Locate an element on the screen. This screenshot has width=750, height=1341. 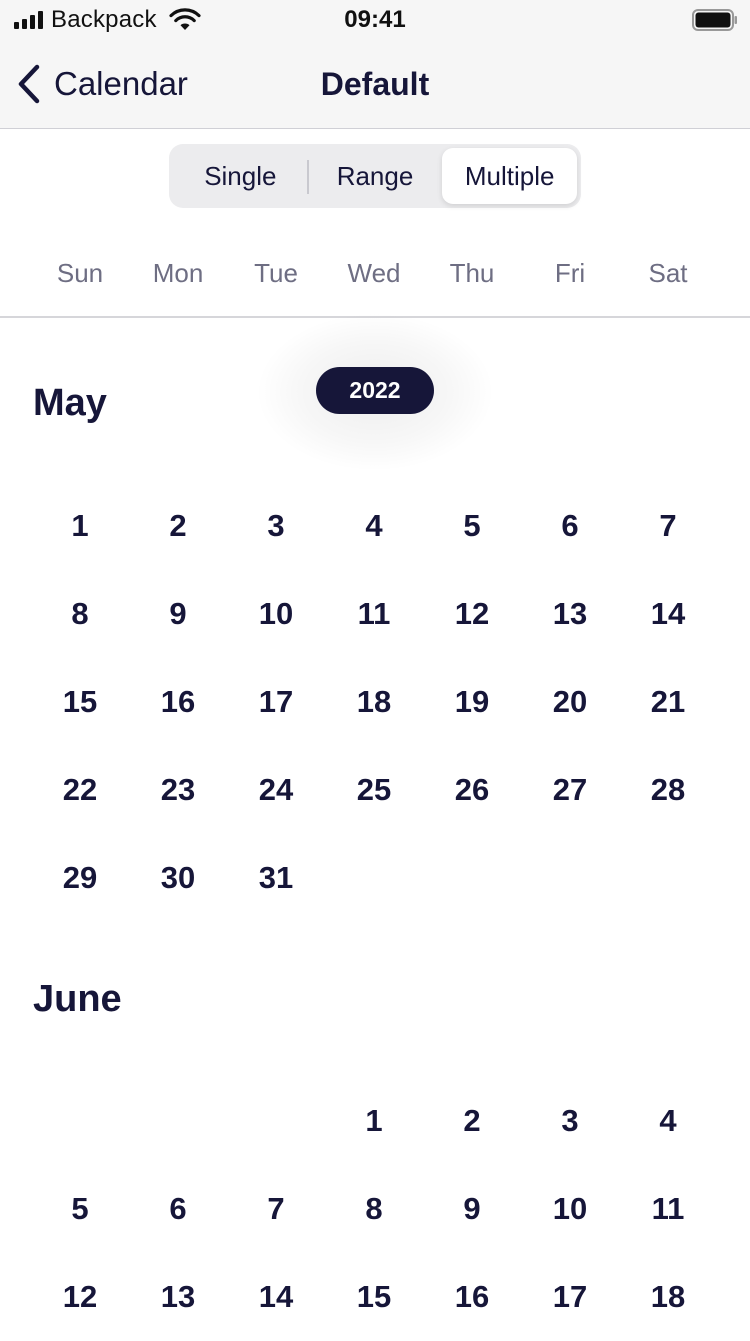
day-cell: 26 is located at coordinates (472, 790).